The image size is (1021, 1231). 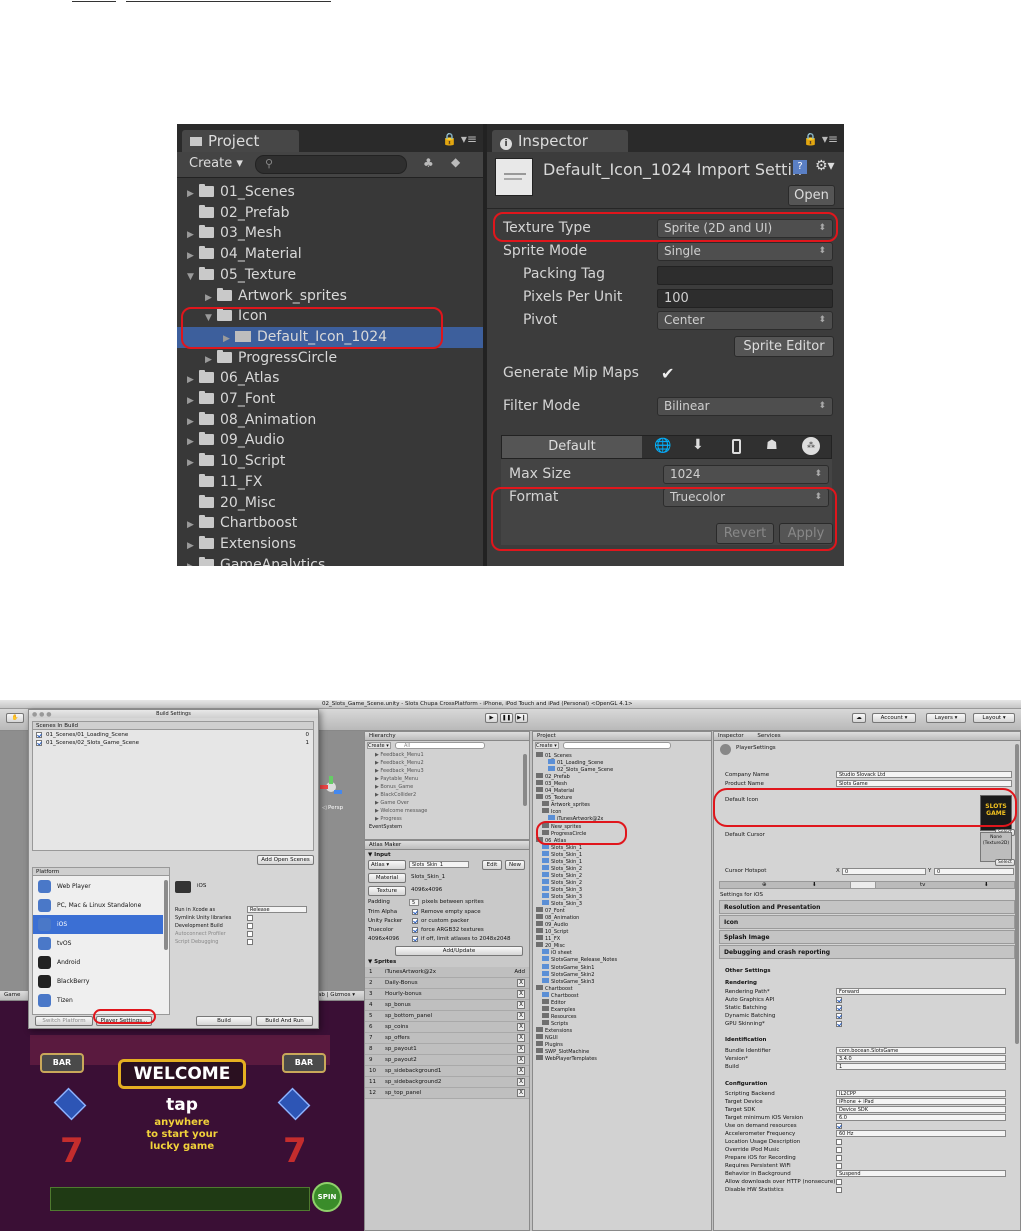 What do you see at coordinates (428, 163) in the screenshot?
I see `filter-by-type-icon: ♣` at bounding box center [428, 163].